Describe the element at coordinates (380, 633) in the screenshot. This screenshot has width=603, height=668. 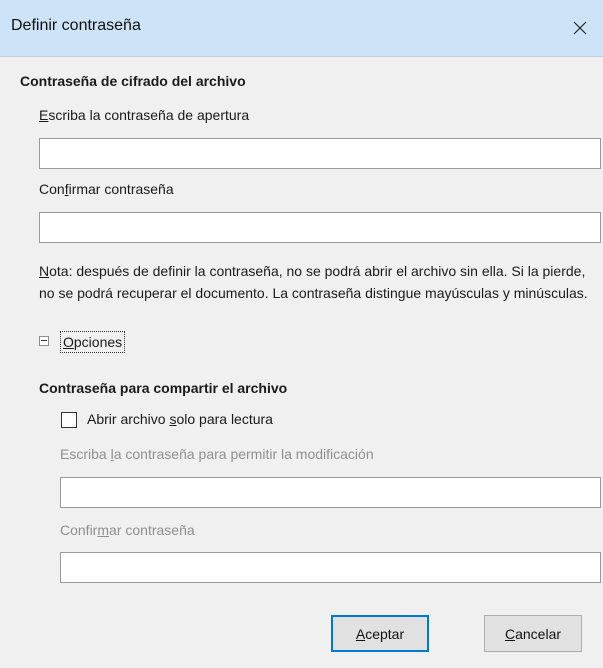
I see `ok-button: Aceptar` at that location.